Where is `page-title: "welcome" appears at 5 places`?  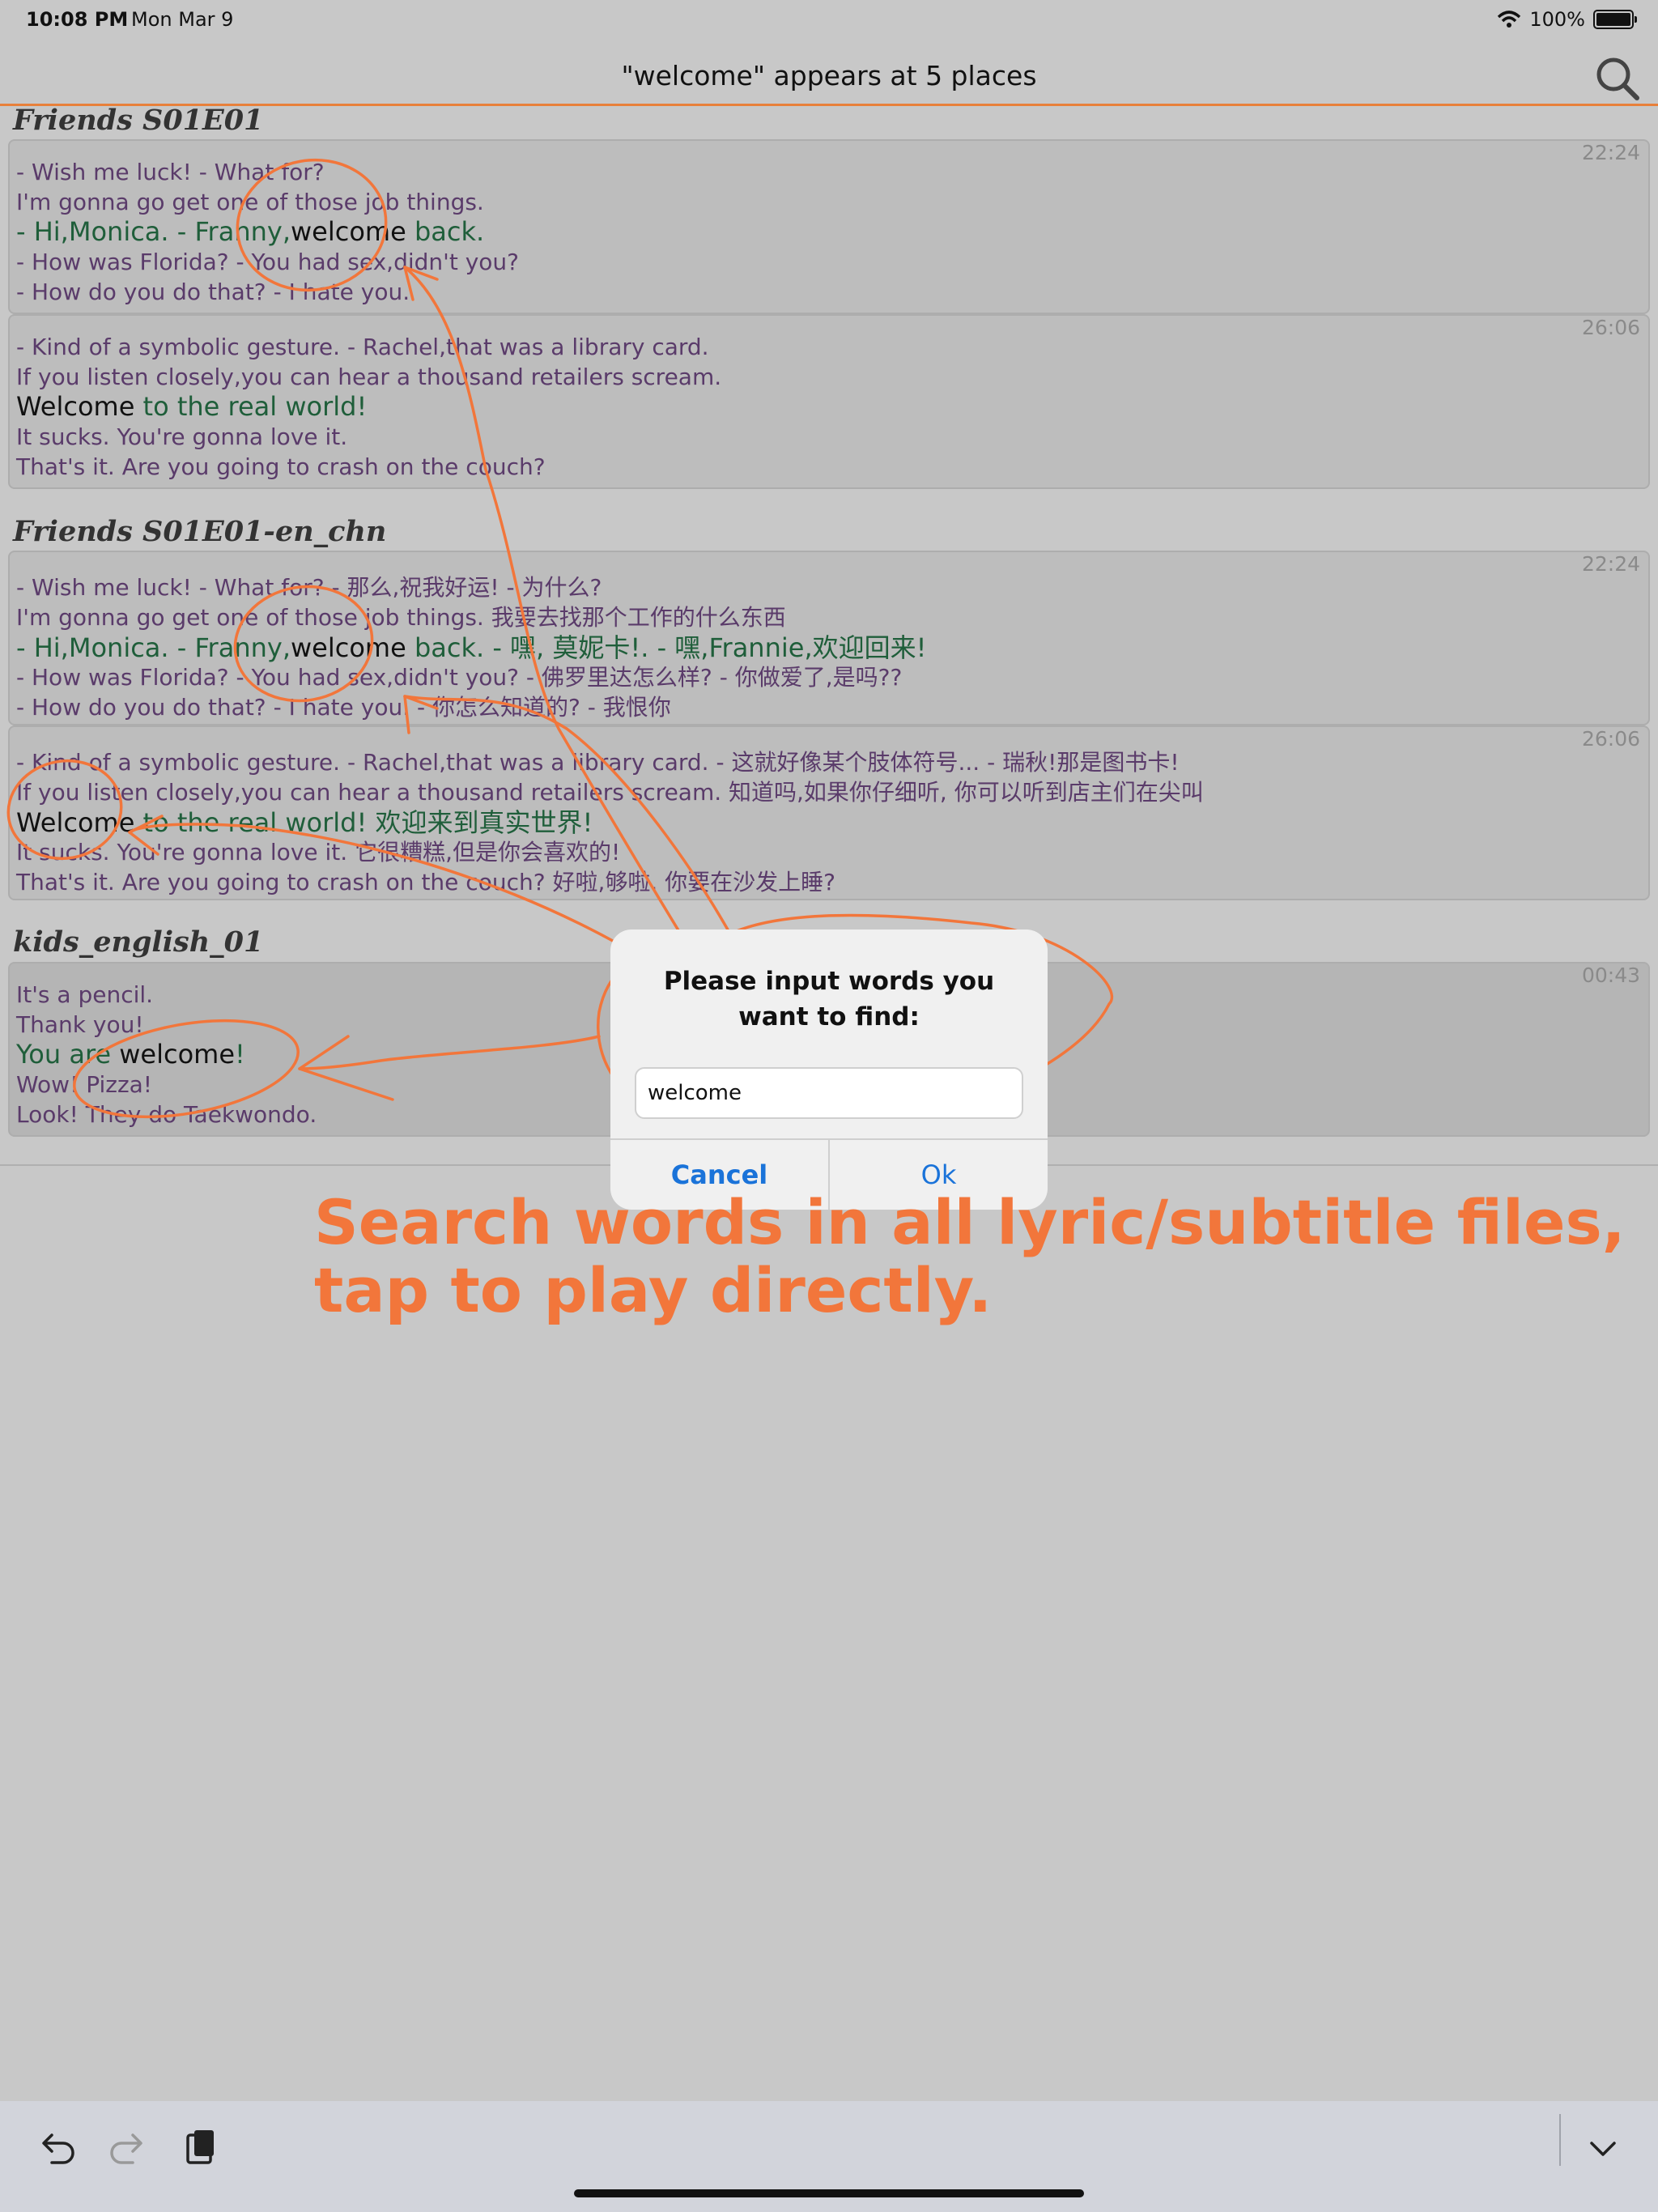
page-title: "welcome" appears at 5 places is located at coordinates (829, 75).